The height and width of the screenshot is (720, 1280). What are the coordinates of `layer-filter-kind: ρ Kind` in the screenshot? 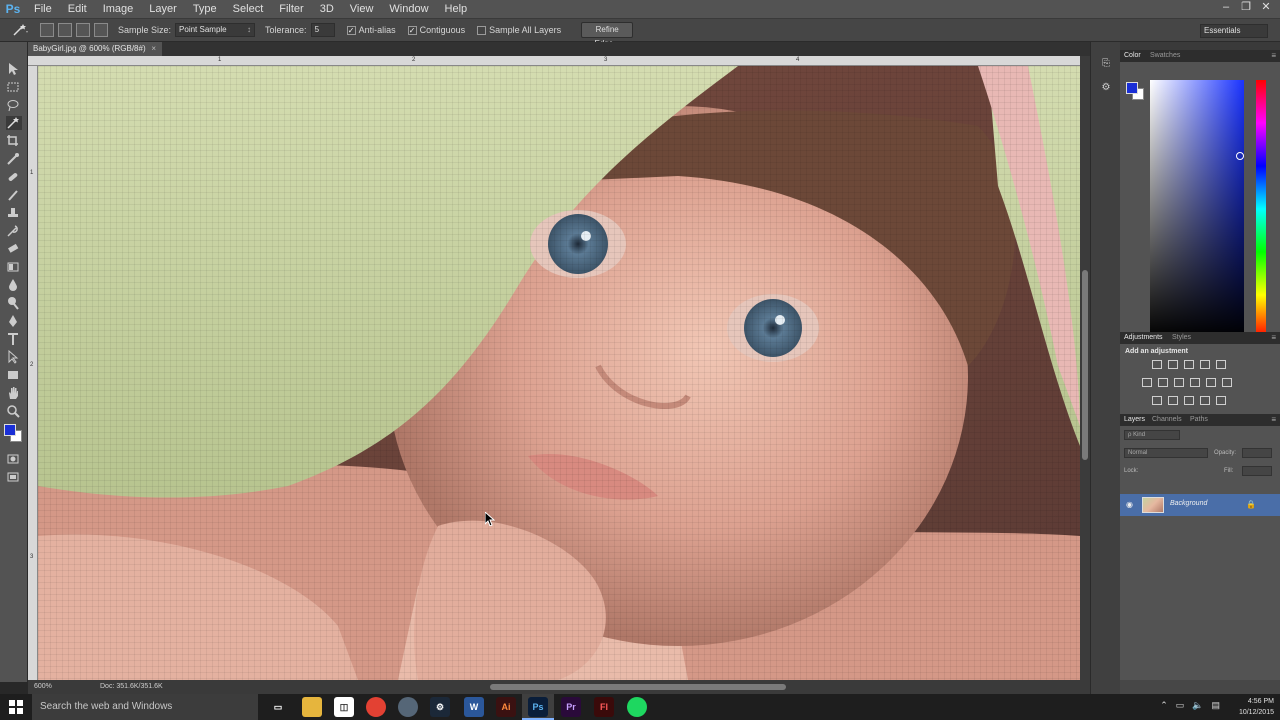 It's located at (1152, 435).